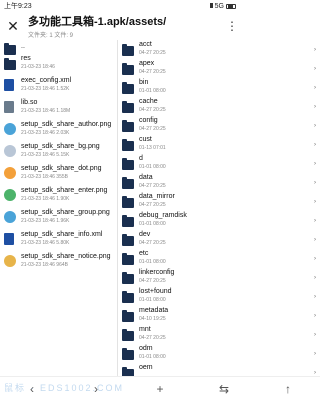 The width and height of the screenshot is (320, 400). Describe the element at coordinates (231, 6) in the screenshot. I see `battery-icon` at that location.